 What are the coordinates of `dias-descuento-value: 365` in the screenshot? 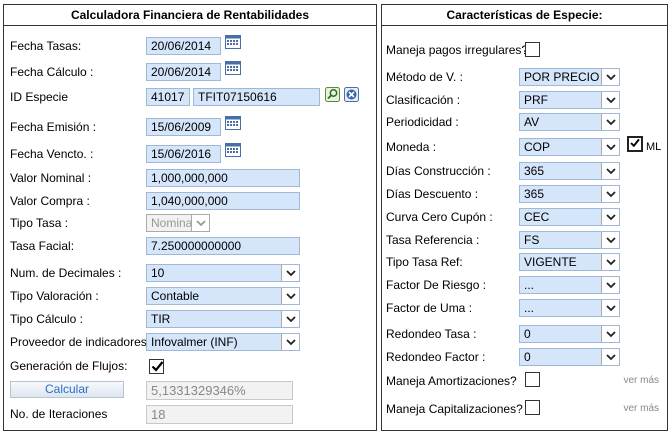 It's located at (534, 194).